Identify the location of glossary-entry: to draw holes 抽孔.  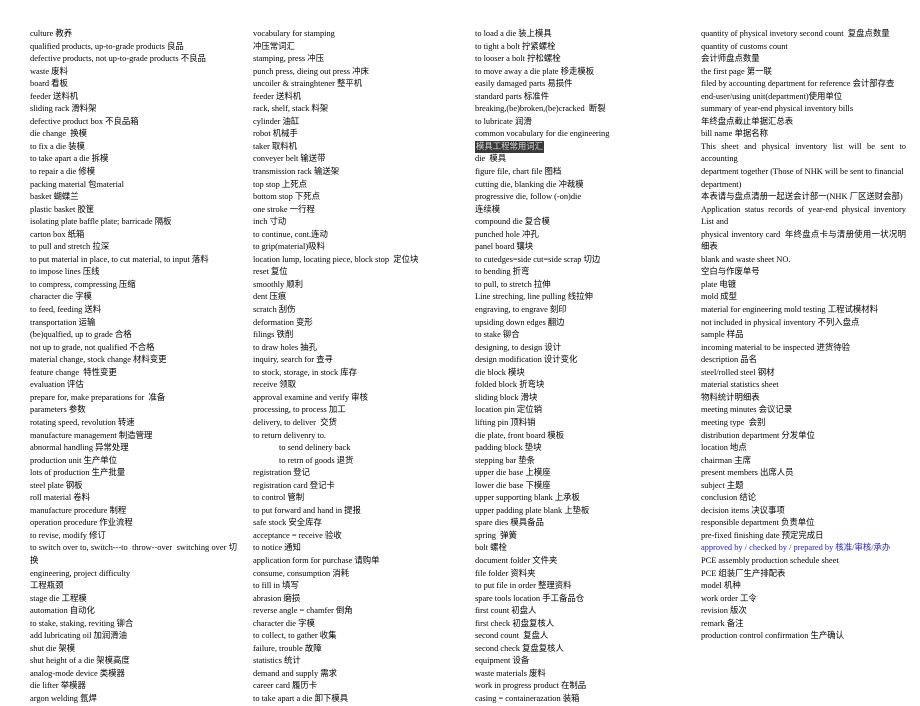
(285, 347).